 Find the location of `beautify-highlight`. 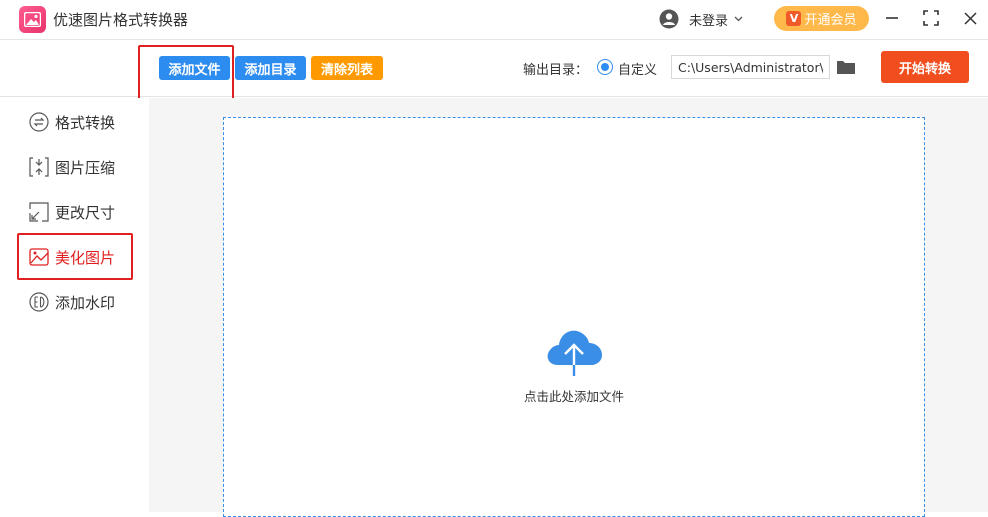

beautify-highlight is located at coordinates (75, 256).